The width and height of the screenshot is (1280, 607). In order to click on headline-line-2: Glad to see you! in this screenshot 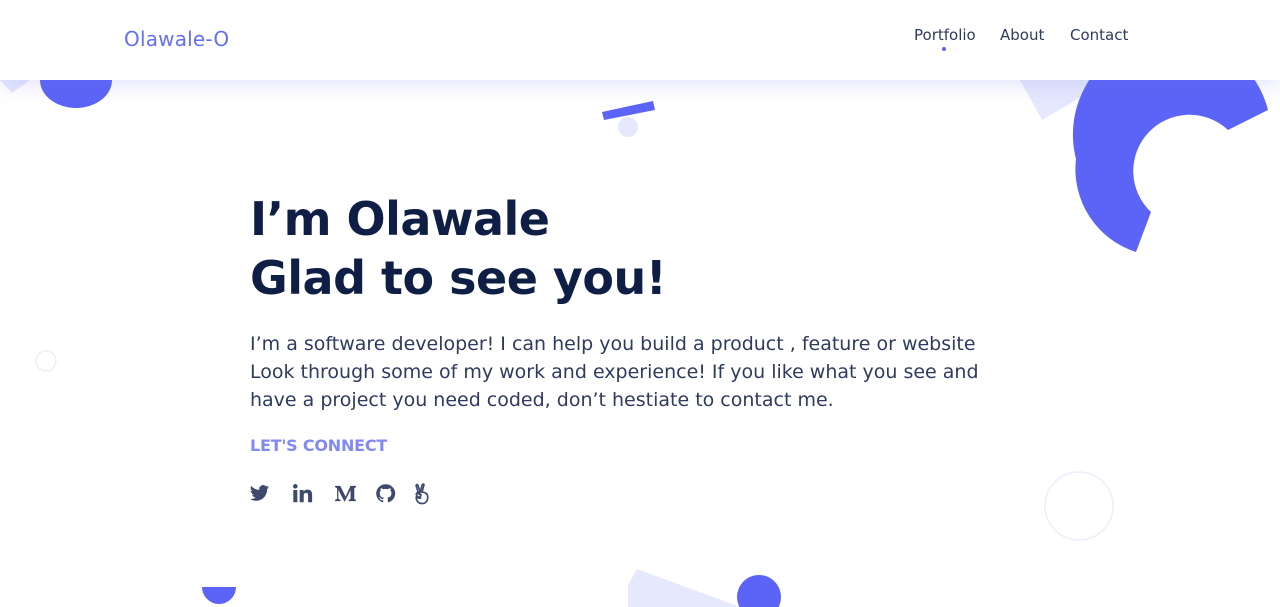, I will do `click(458, 278)`.